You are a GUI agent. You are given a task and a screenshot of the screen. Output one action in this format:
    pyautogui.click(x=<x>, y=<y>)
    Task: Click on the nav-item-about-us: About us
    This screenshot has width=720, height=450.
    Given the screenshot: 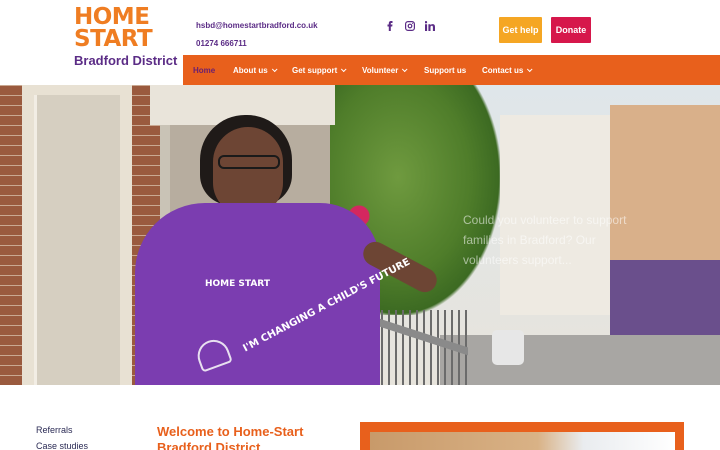 What is the action you would take?
    pyautogui.click(x=255, y=70)
    